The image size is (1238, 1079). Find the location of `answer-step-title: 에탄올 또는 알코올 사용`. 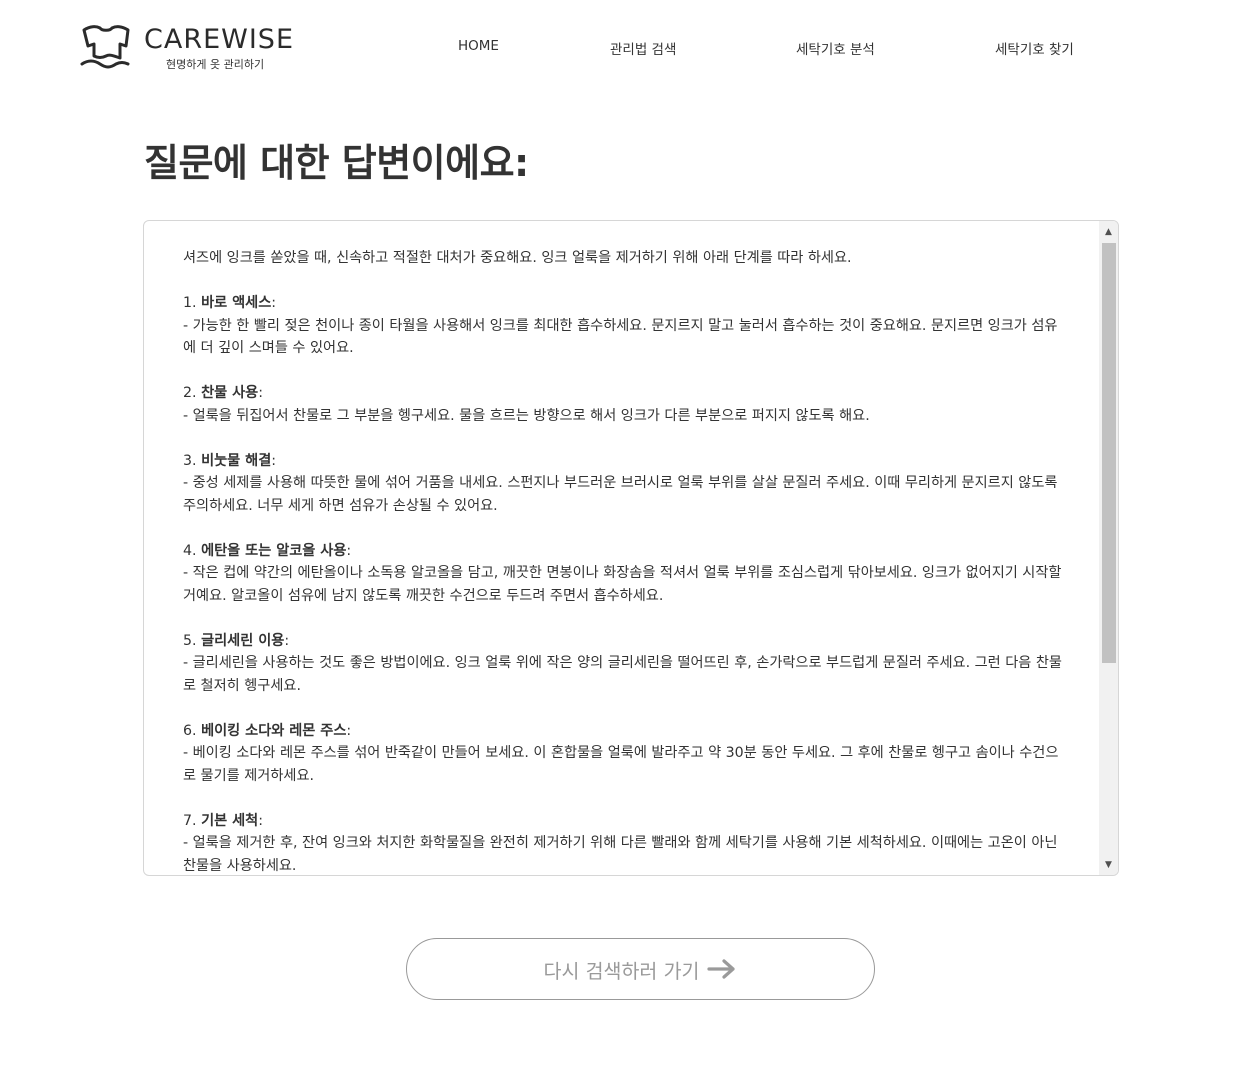

answer-step-title: 에탄올 또는 알코올 사용 is located at coordinates (274, 550).